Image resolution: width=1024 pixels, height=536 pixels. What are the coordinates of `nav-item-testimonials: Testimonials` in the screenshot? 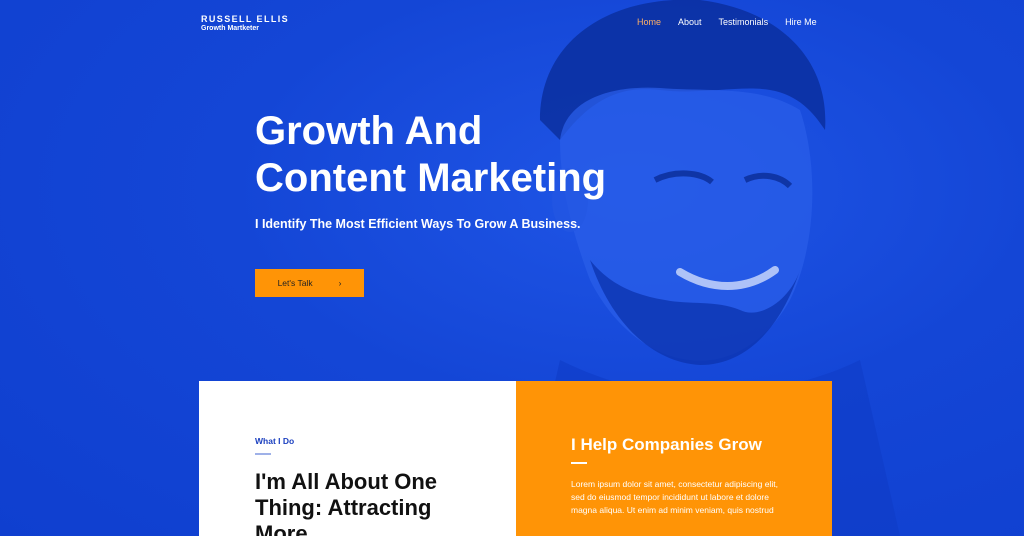 It's located at (744, 22).